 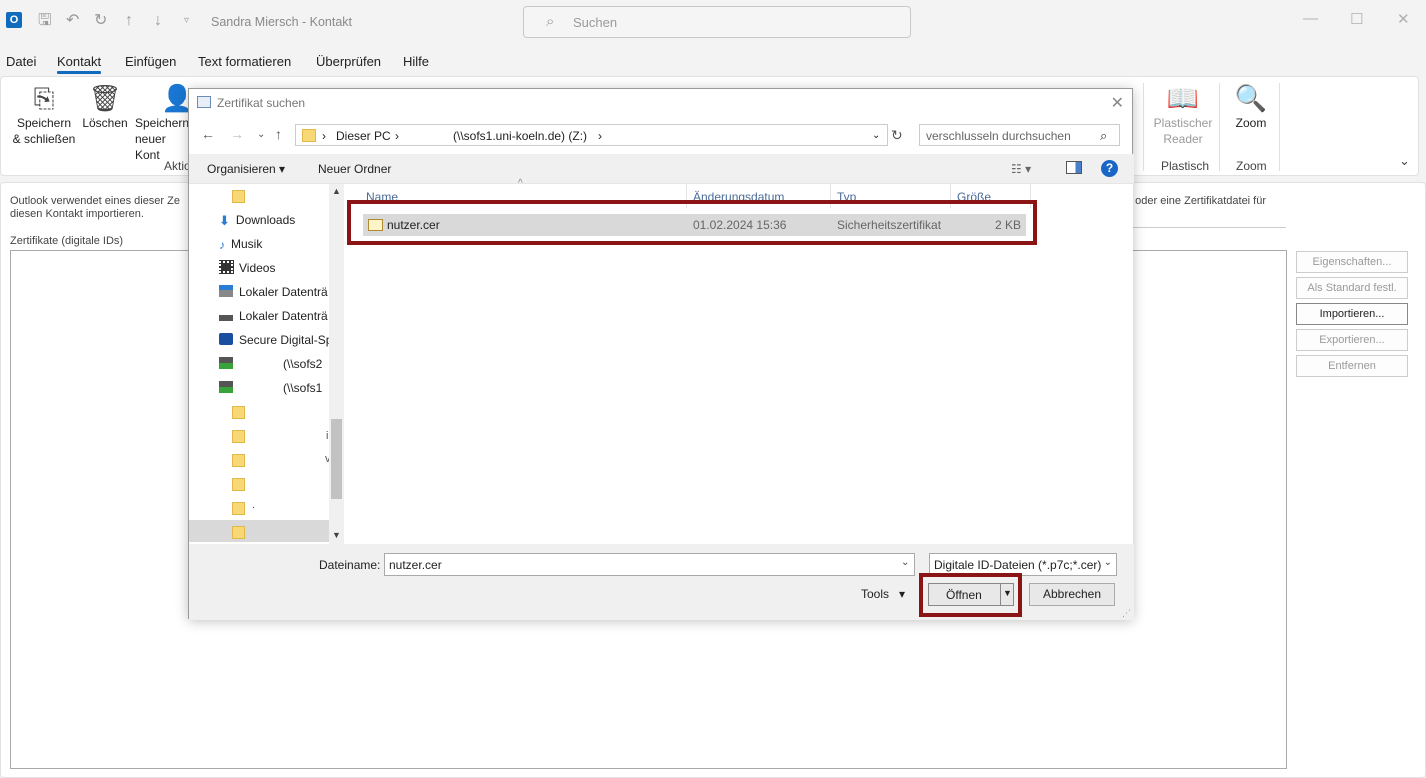 What do you see at coordinates (1074, 167) in the screenshot?
I see `preview-pane-icon` at bounding box center [1074, 167].